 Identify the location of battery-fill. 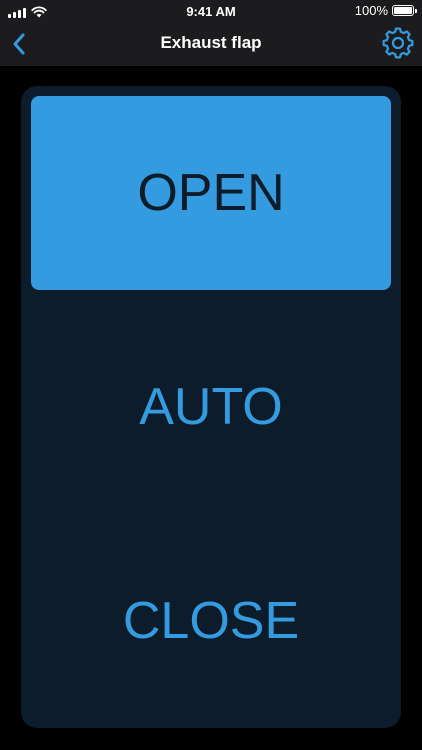
(403, 10).